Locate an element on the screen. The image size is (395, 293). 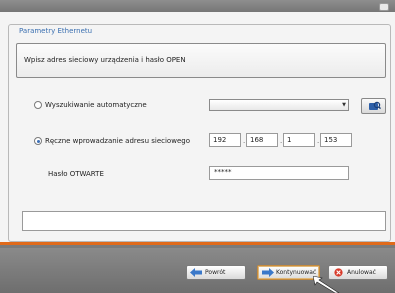
ip-octet-2-input: 168 is located at coordinates (262, 140).